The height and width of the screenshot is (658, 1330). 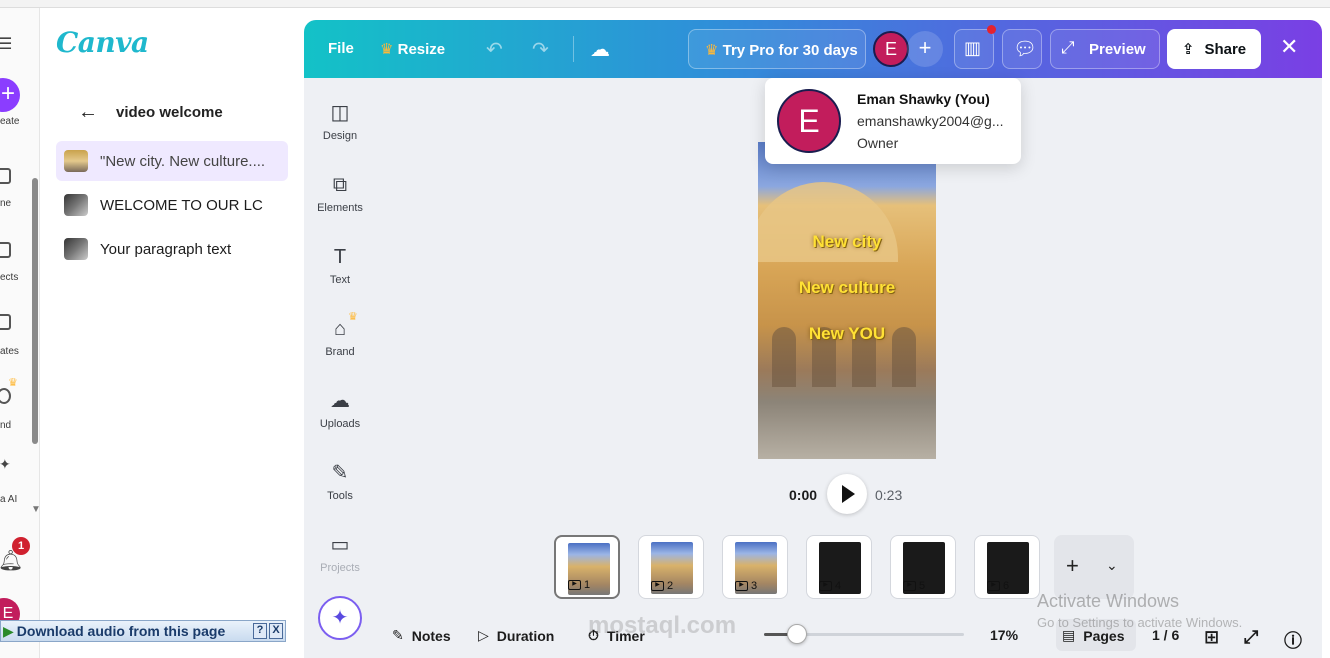 What do you see at coordinates (847, 242) in the screenshot?
I see `canvas-text-line-1: New city` at bounding box center [847, 242].